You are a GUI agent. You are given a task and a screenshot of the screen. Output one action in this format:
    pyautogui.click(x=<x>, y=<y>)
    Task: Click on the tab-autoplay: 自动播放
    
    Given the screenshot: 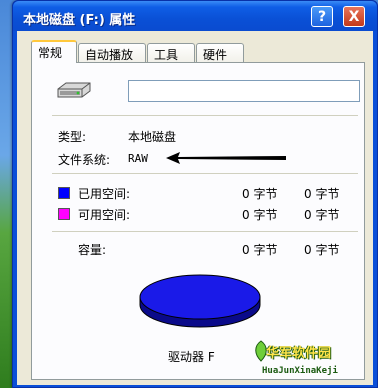 What is the action you would take?
    pyautogui.click(x=112, y=52)
    